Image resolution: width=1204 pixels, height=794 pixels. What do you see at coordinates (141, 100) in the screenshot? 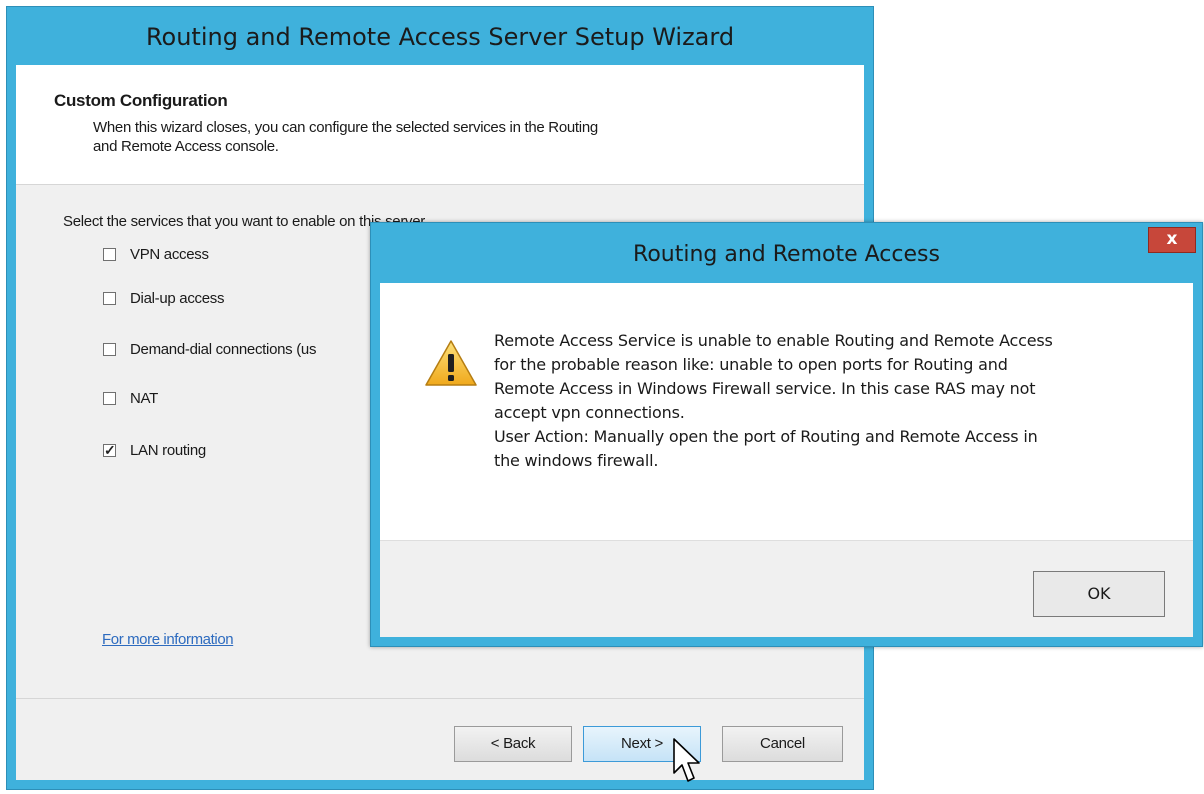
I see `page-title: Custom Configuration` at bounding box center [141, 100].